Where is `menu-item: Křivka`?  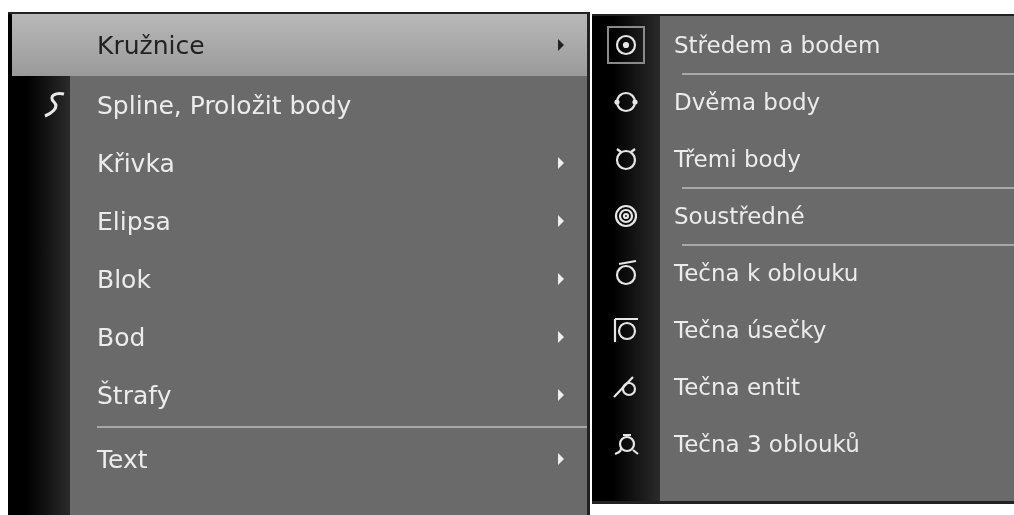 menu-item: Křivka is located at coordinates (299, 163).